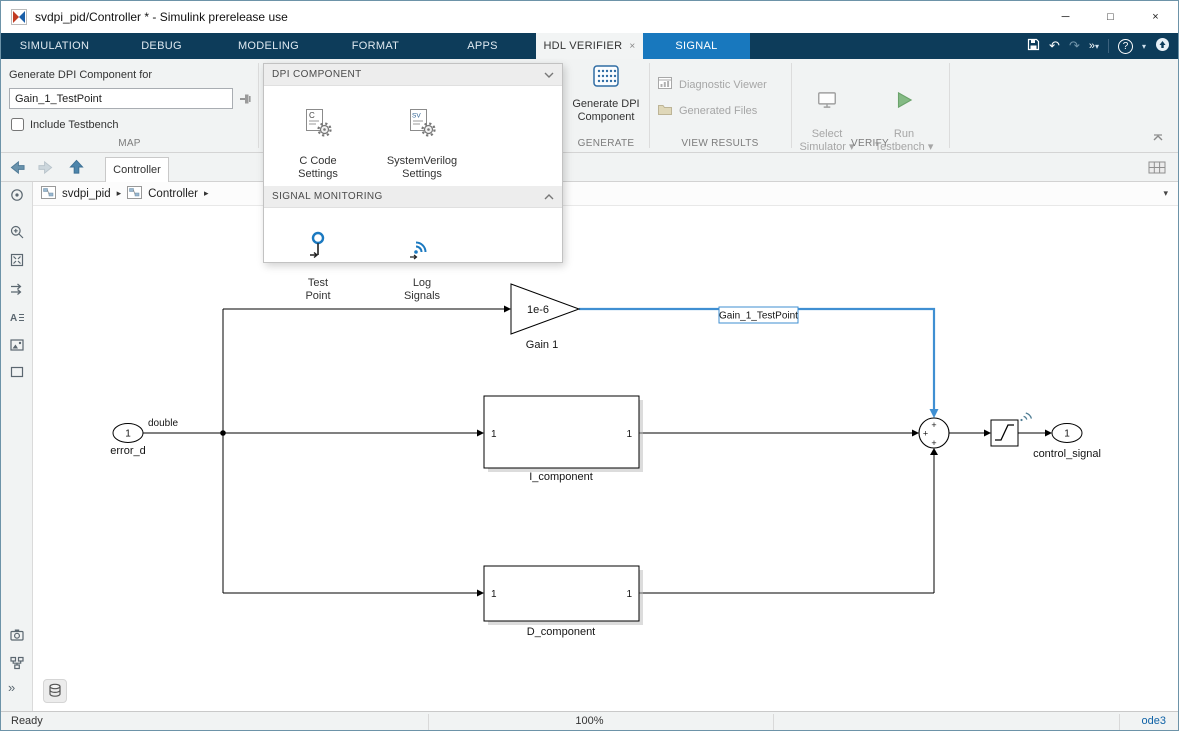 The width and height of the screenshot is (1179, 731). What do you see at coordinates (422, 138) in the screenshot?
I see `systemverilog-settings-button: SV SystemVerilog Settings` at bounding box center [422, 138].